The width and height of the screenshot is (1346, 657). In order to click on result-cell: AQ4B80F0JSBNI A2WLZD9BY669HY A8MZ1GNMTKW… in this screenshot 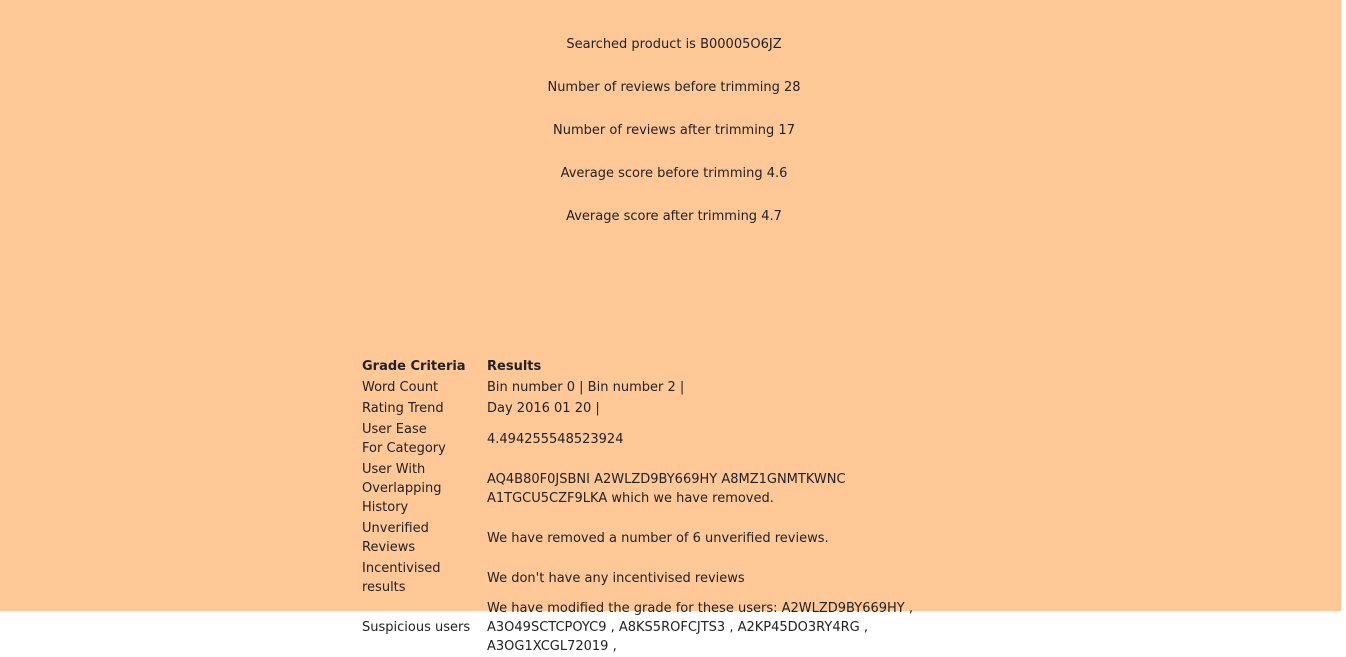, I will do `click(739, 488)`.